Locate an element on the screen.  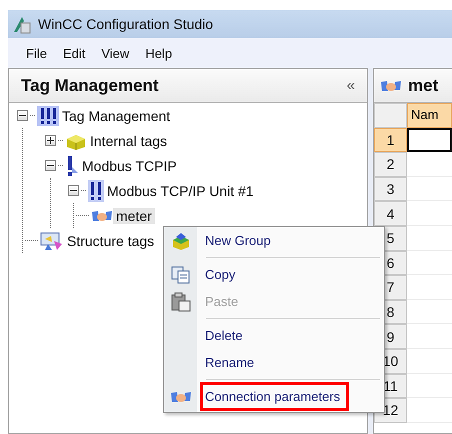
menu-item: Rename is located at coordinates (231, 362).